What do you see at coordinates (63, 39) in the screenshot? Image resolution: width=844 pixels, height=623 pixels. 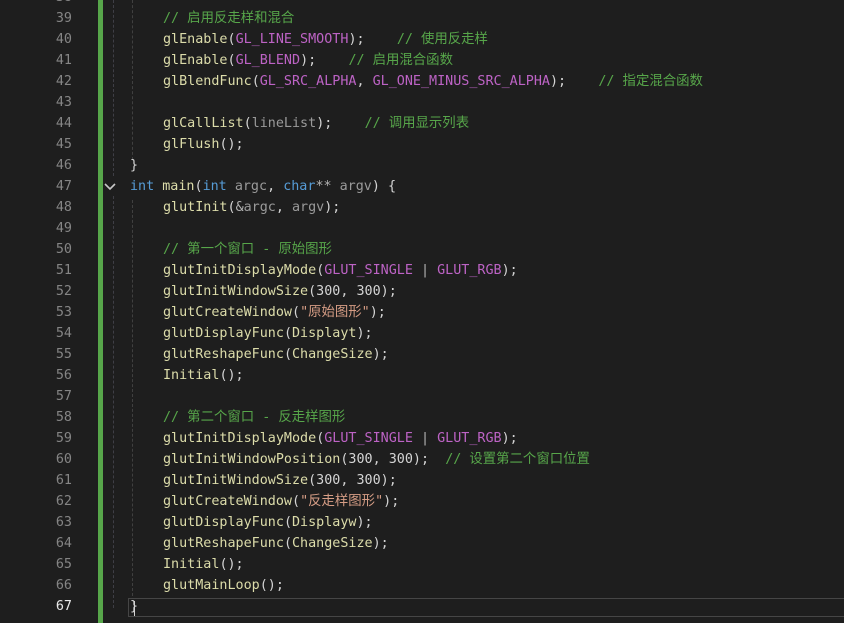 I see `line-number: 40` at bounding box center [63, 39].